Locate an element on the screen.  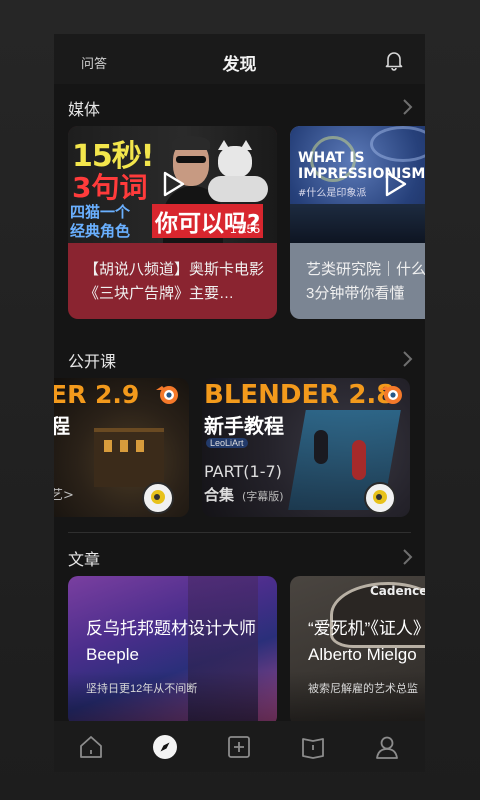
thumb-text: 合集 is located at coordinates (219, 495).